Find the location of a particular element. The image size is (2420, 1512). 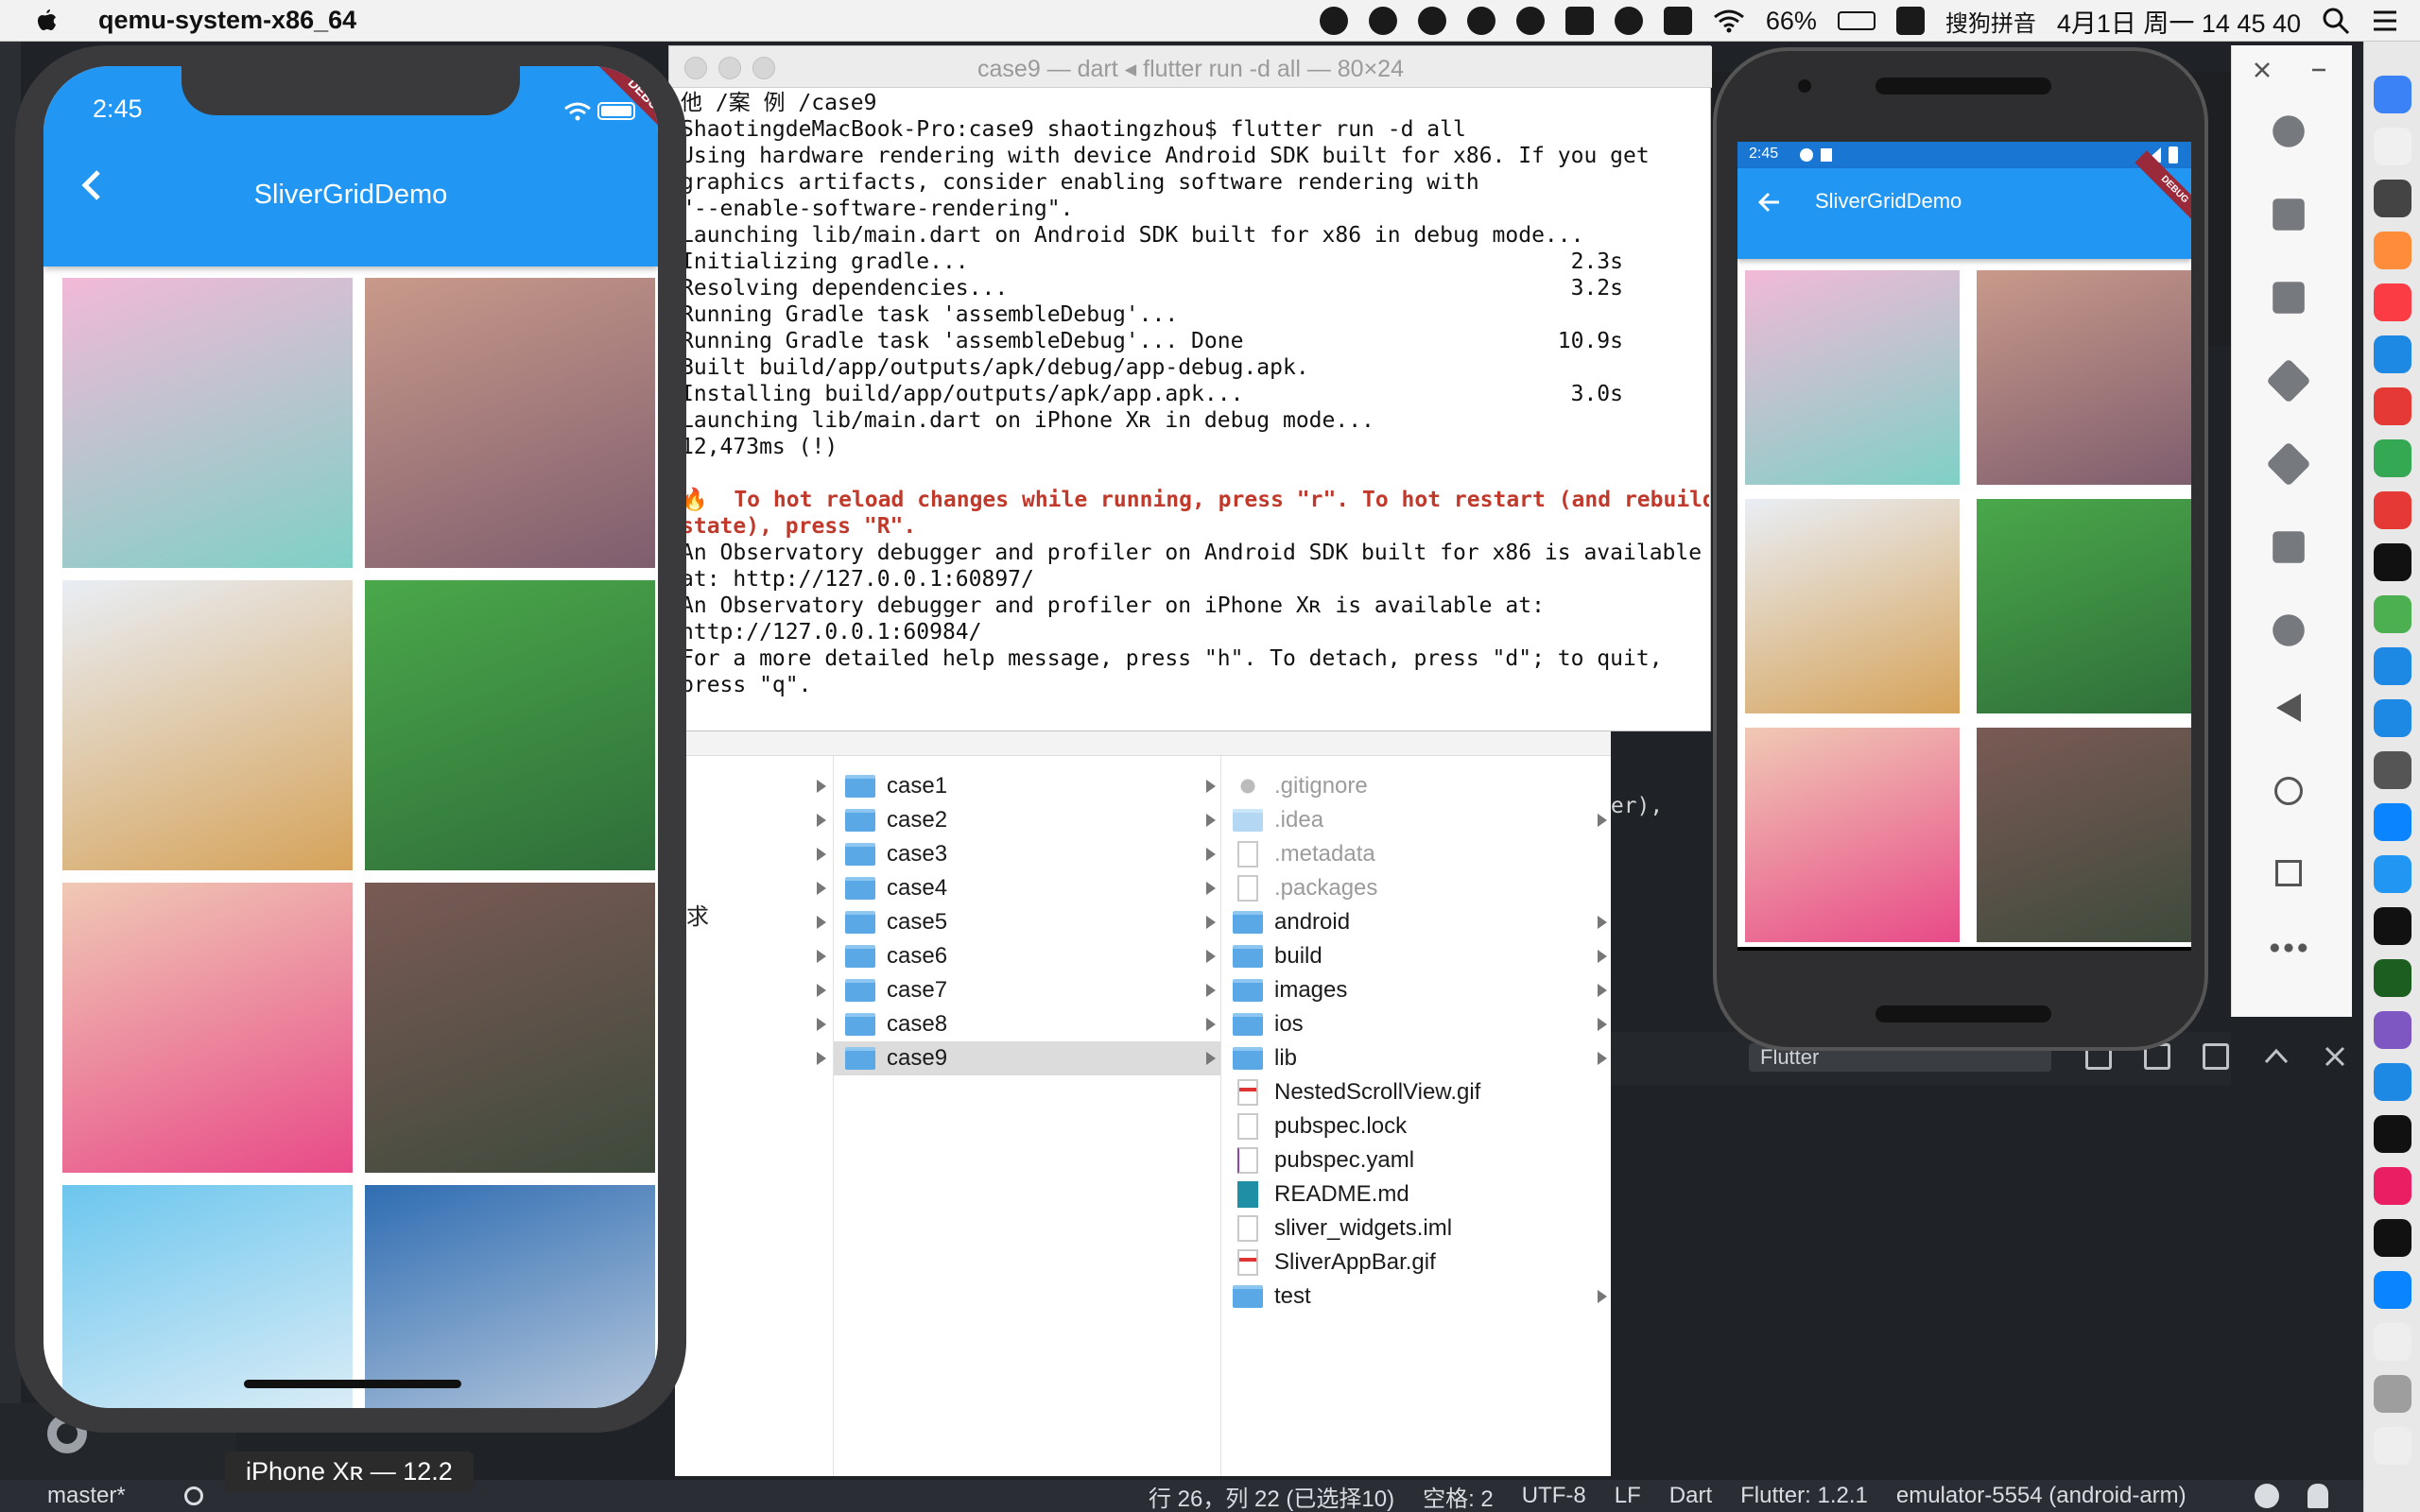

finder-item: .idea is located at coordinates (1416, 820).